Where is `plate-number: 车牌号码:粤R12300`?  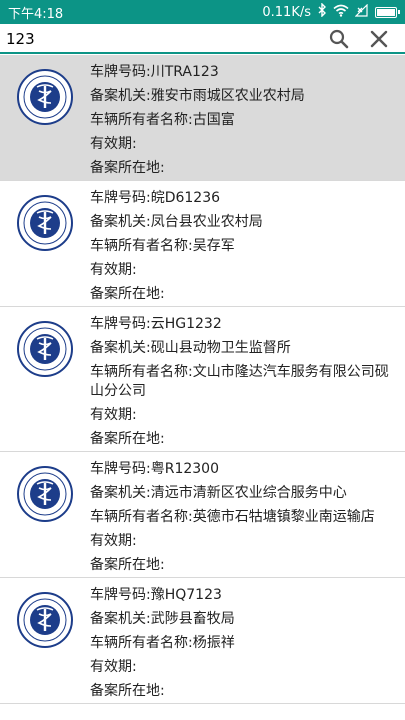
plate-number: 车牌号码:粤R12300 is located at coordinates (154, 468).